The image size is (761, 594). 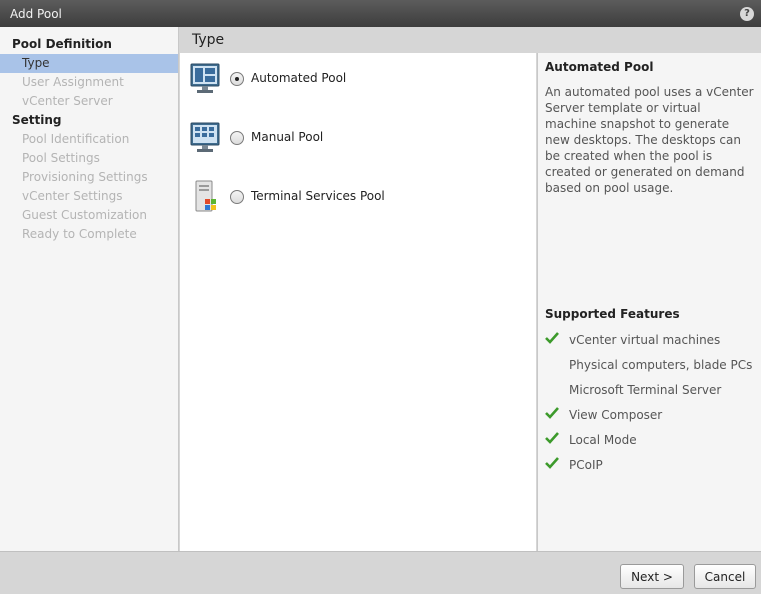 I want to click on feature-item: Local Mode, so click(x=652, y=440).